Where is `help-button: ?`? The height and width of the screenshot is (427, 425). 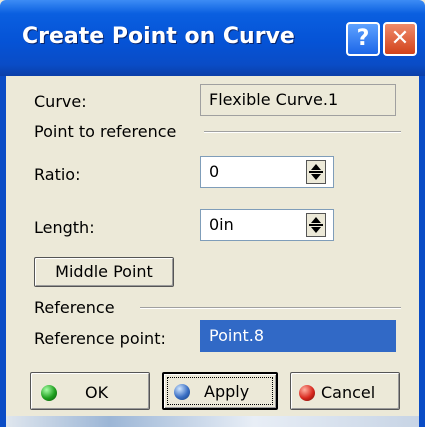 help-button: ? is located at coordinates (363, 39).